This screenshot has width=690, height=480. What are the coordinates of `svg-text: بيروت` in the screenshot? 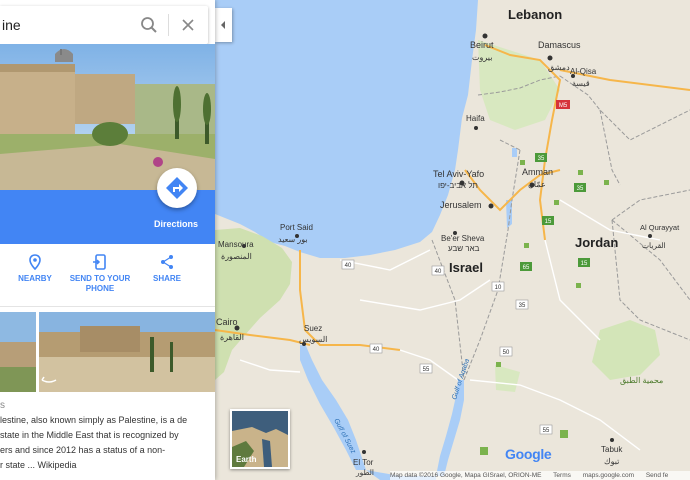 It's located at (482, 57).